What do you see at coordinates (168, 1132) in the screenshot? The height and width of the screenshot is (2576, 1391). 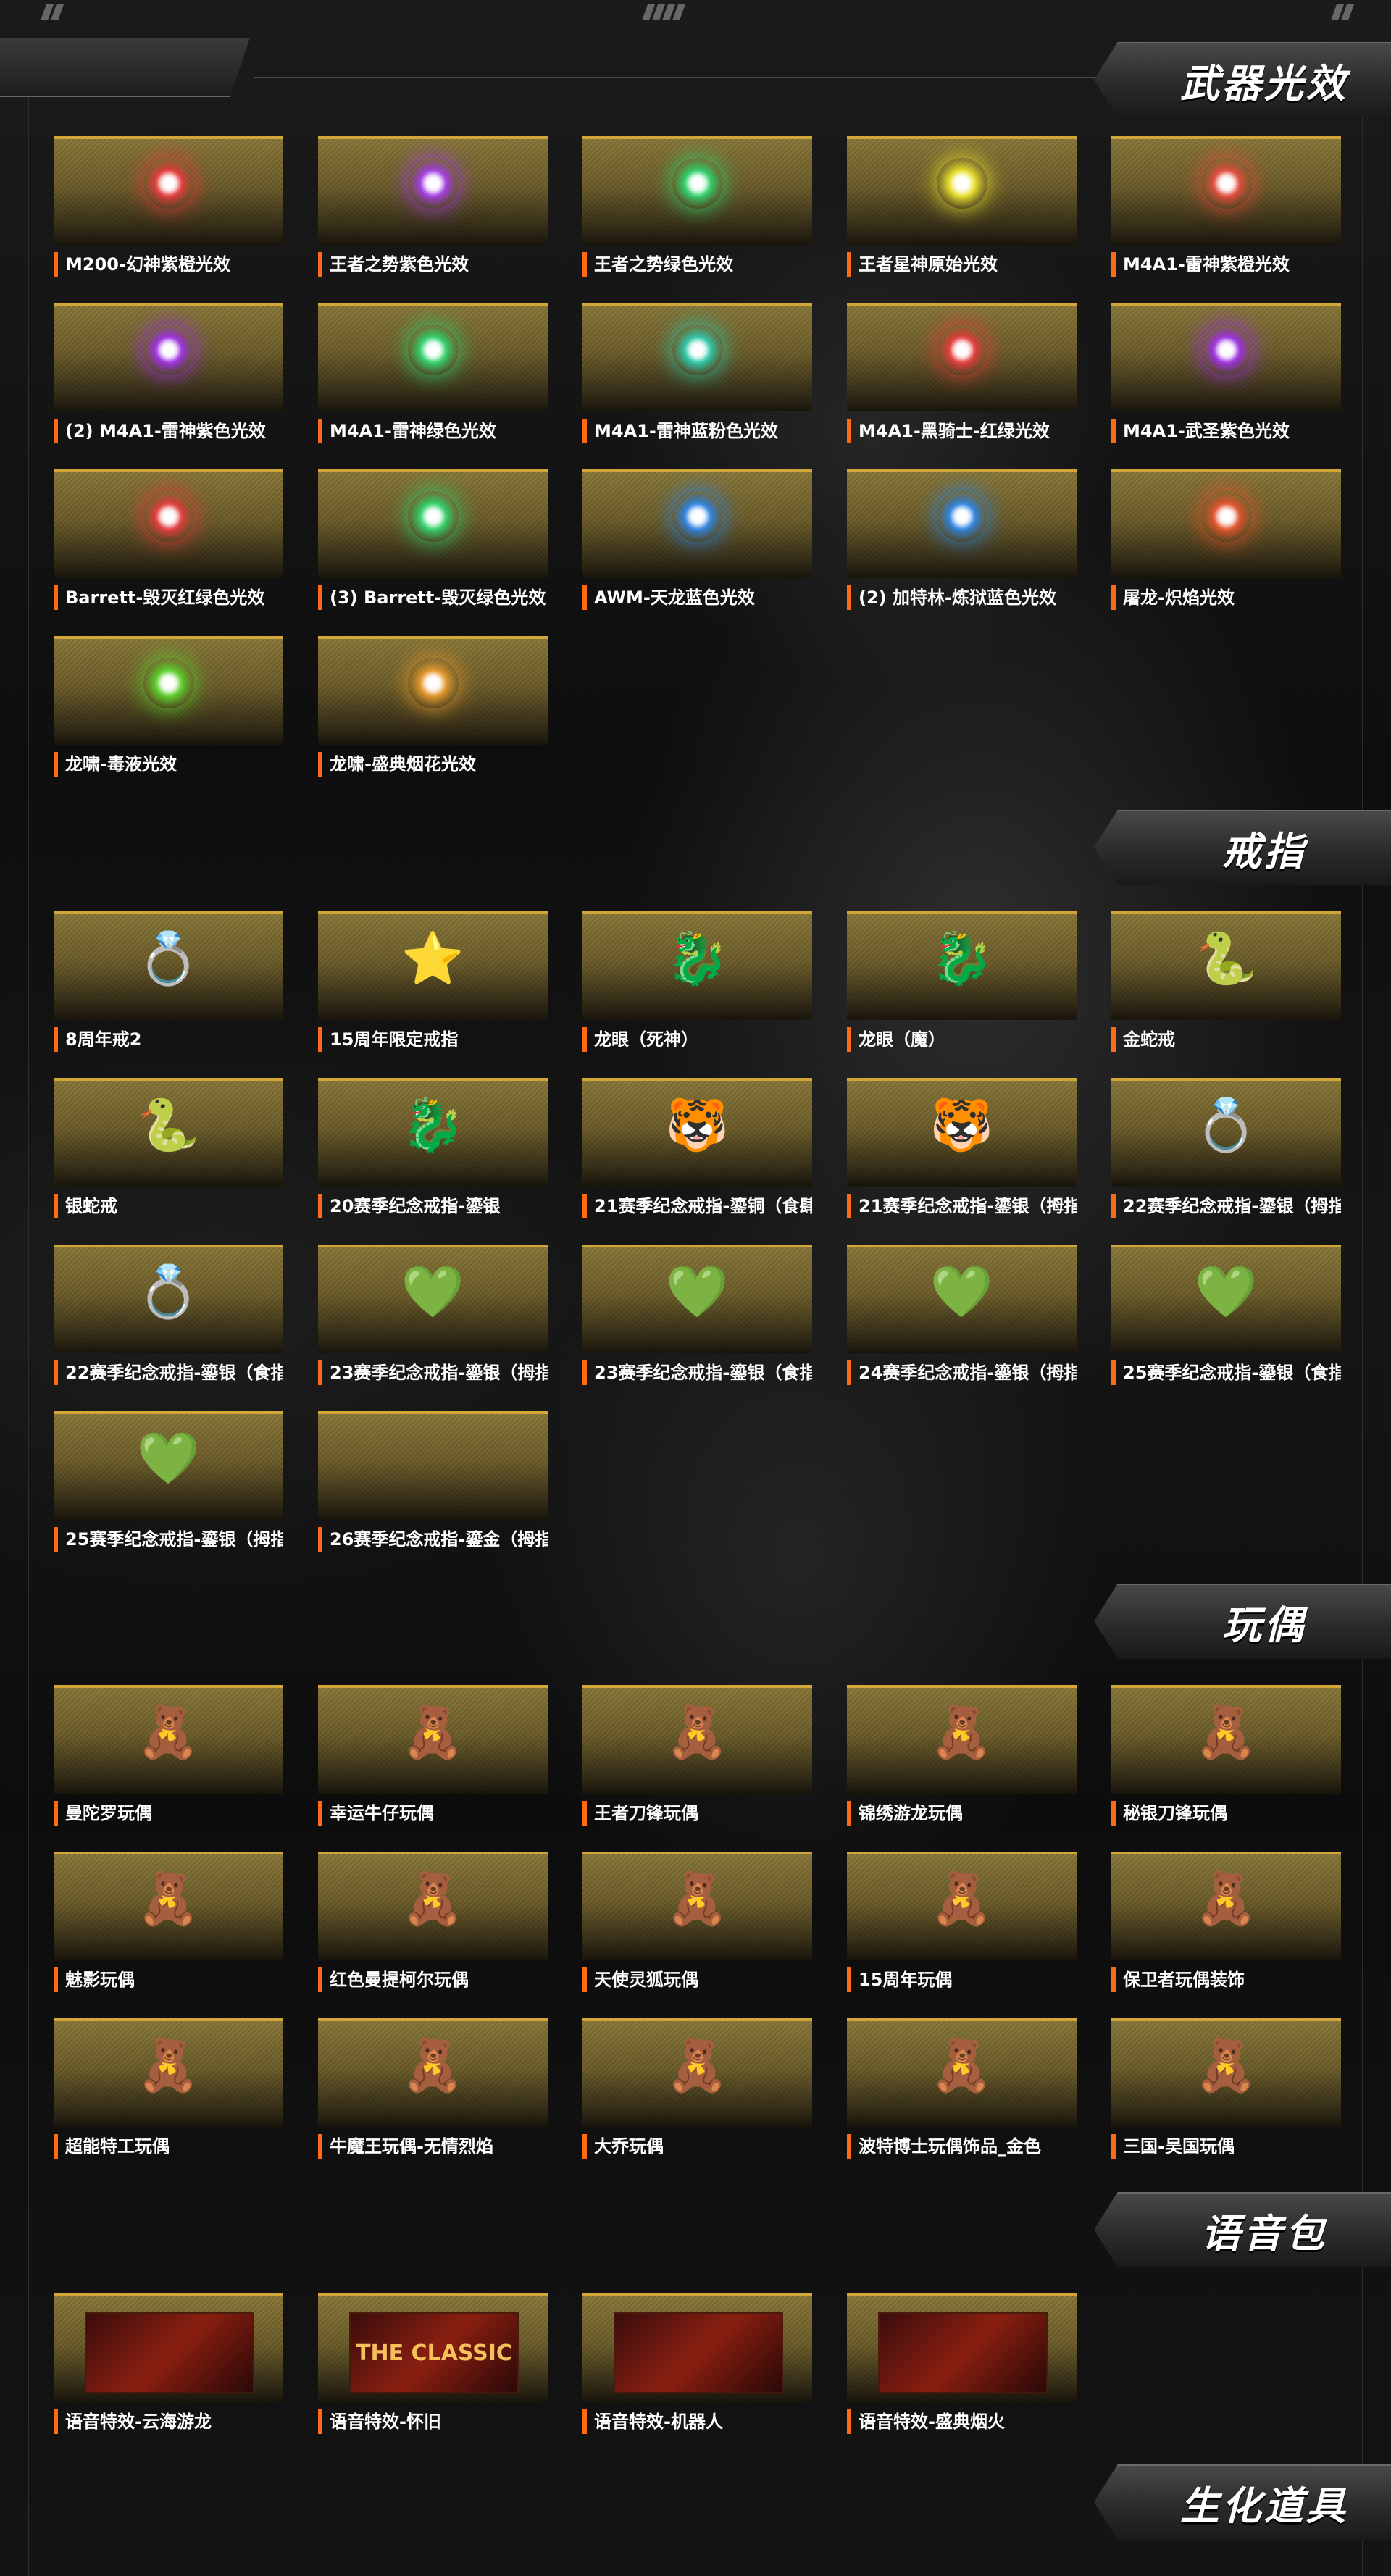 I see `item-thumbnail: 🐍` at bounding box center [168, 1132].